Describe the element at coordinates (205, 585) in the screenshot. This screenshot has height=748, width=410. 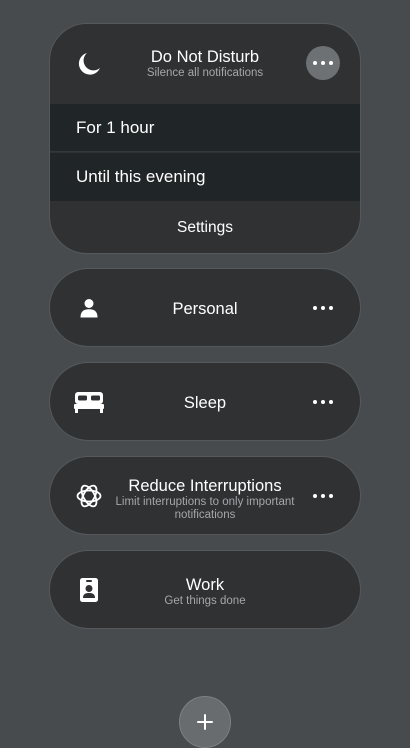
I see `focus-title: Work` at that location.